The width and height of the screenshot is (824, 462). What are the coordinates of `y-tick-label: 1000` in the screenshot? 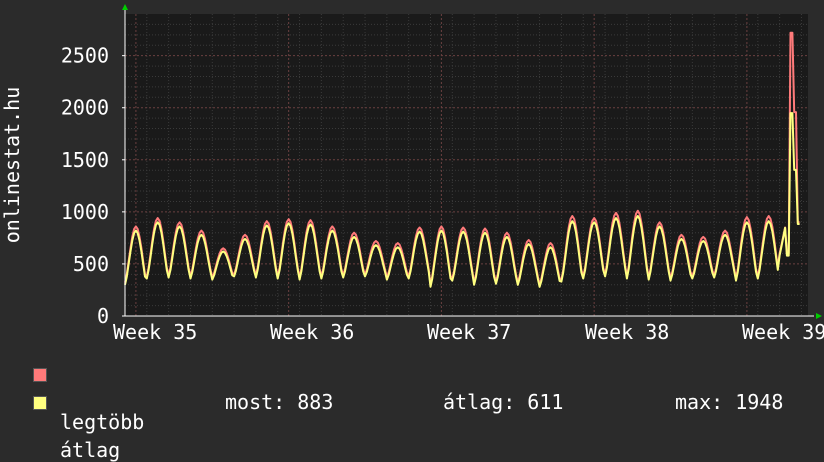 It's located at (85, 212).